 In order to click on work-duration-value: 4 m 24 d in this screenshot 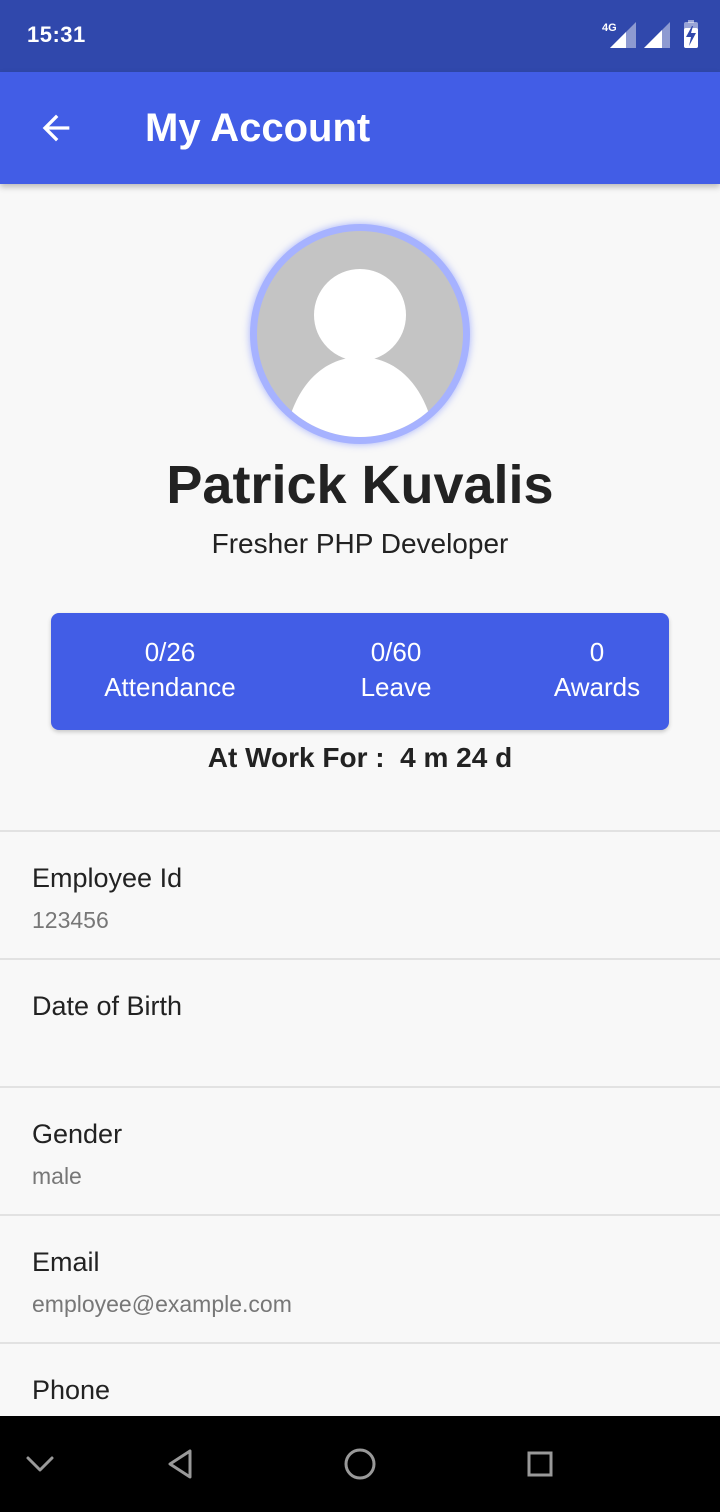, I will do `click(456, 757)`.